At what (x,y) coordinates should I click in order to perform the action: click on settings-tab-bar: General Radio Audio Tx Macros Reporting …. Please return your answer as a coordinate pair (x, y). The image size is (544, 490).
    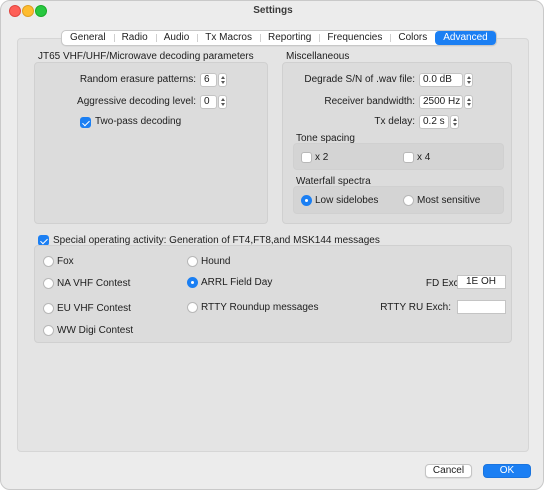
    Looking at the image, I should click on (279, 38).